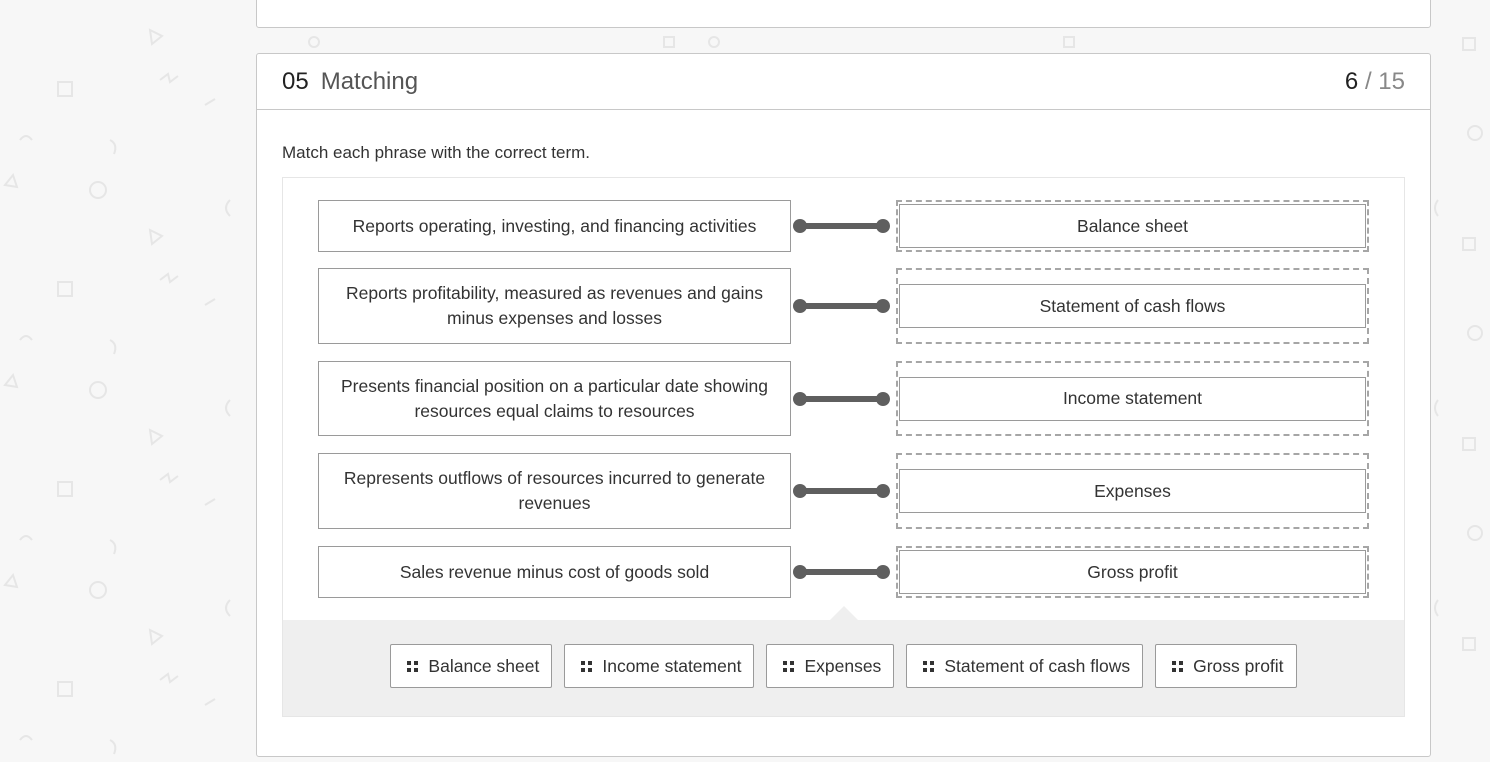  I want to click on question-header: 05 Matching 6 / 15, so click(843, 82).